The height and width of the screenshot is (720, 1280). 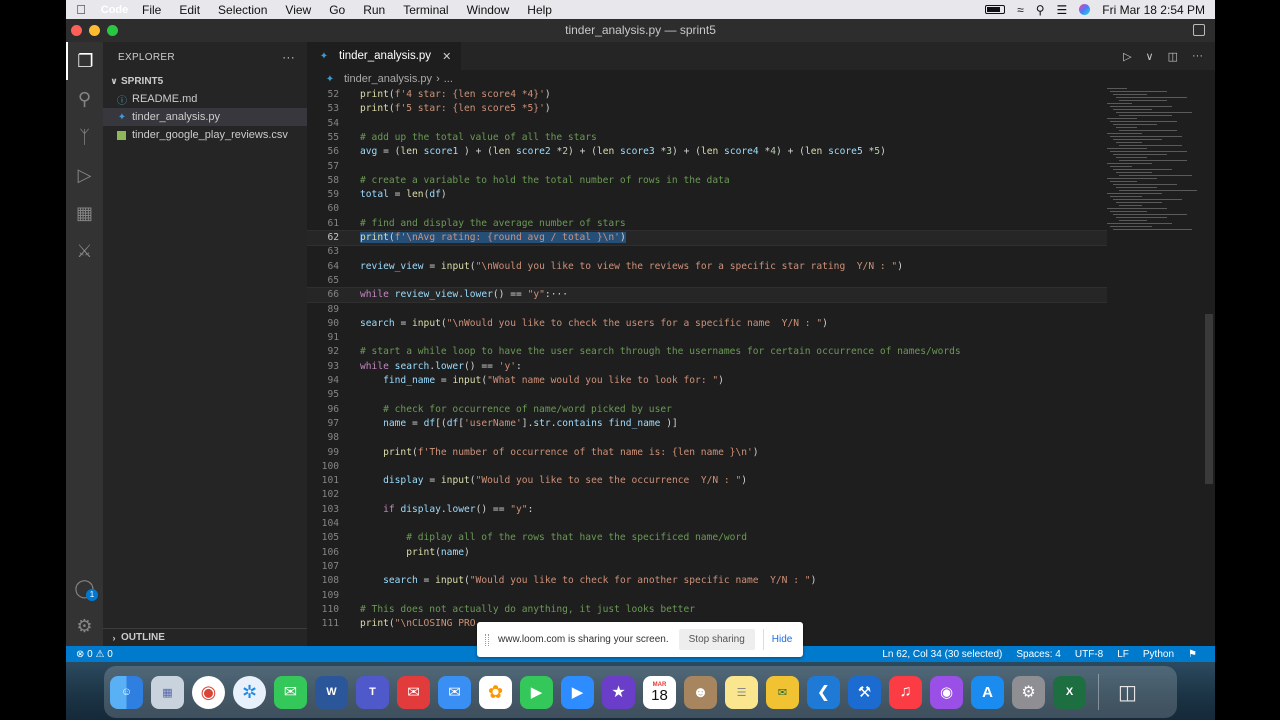 I want to click on file-item-tinder-analysis: ✦ tinder_analysis.py, so click(x=205, y=117).